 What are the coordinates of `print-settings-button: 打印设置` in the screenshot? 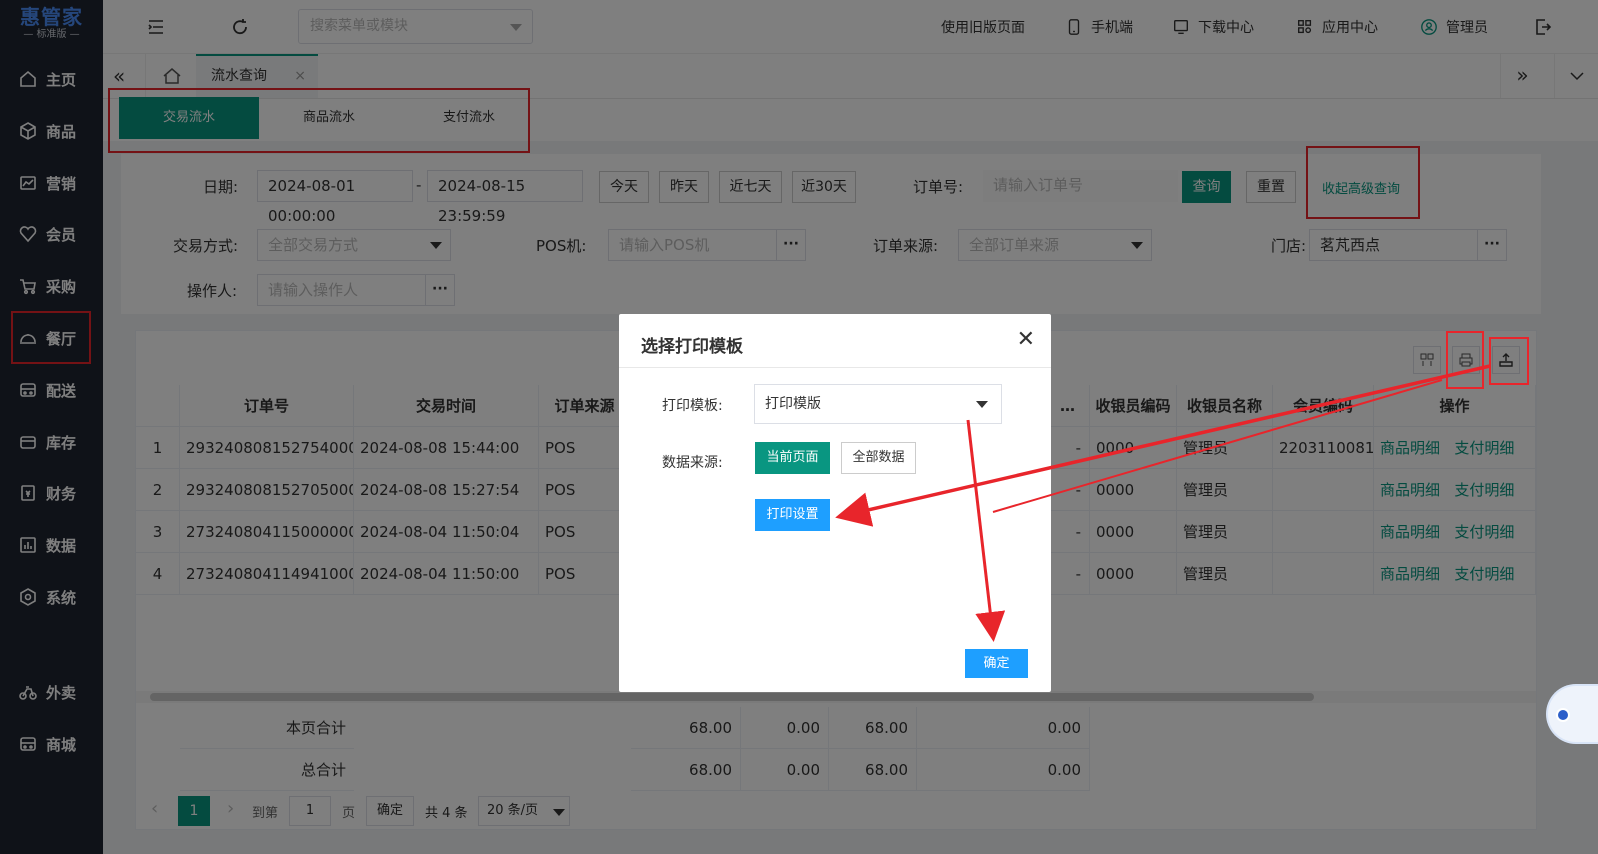 It's located at (792, 515).